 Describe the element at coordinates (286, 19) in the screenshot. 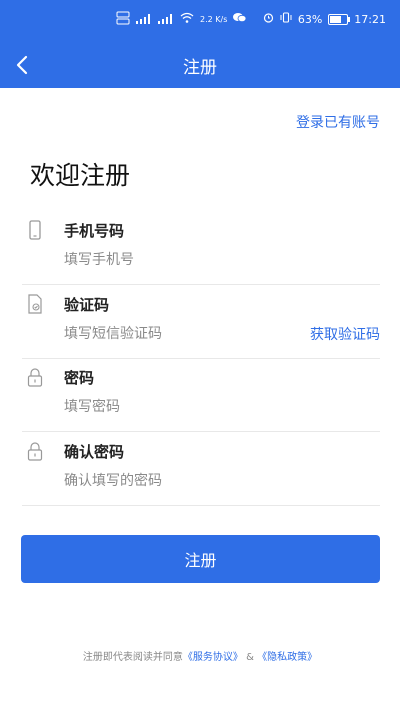

I see `vibrate-icon` at that location.